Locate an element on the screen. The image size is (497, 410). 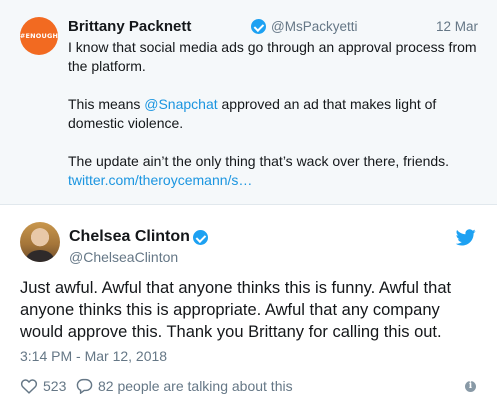
author-name: Chelsea Clinton is located at coordinates (129, 237).